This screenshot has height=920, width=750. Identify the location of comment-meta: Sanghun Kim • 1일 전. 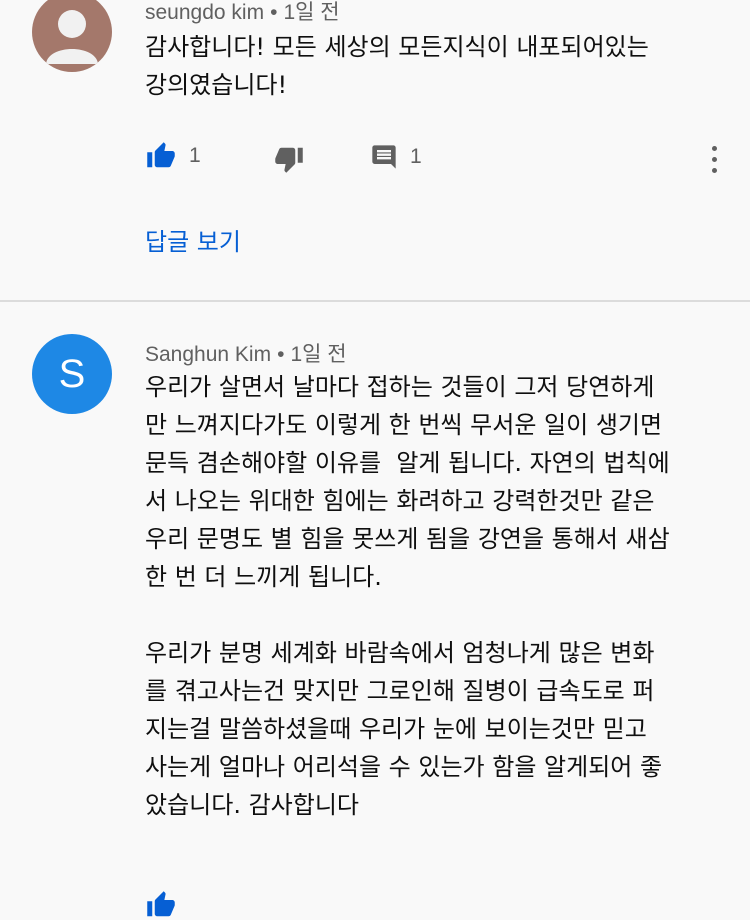
(246, 353).